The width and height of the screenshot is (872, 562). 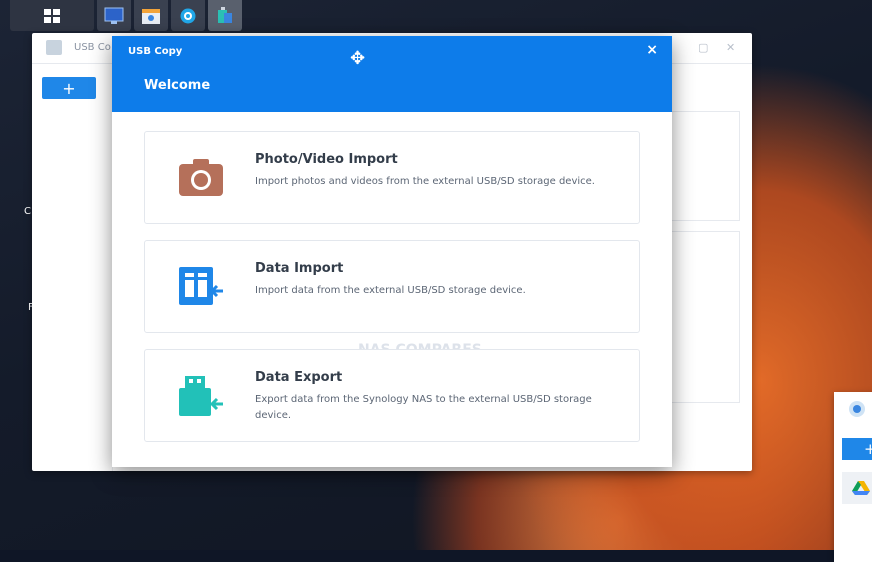 I want to click on list-item, so click(x=857, y=488).